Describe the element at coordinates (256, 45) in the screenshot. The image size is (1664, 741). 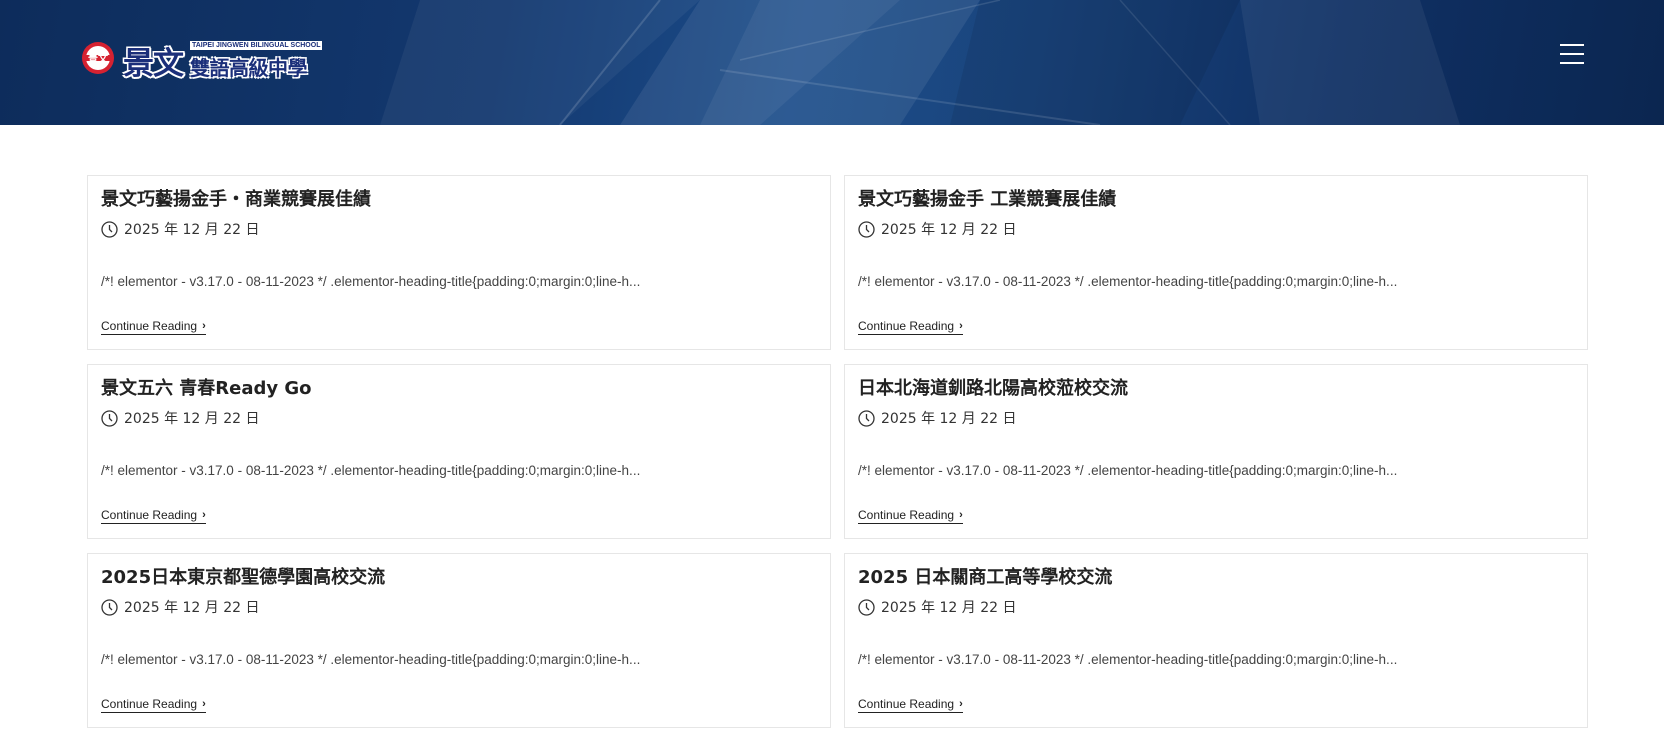
I see `logo-english-name: TAIPEI JINGWEN BILINGUAL SCHOOL` at that location.